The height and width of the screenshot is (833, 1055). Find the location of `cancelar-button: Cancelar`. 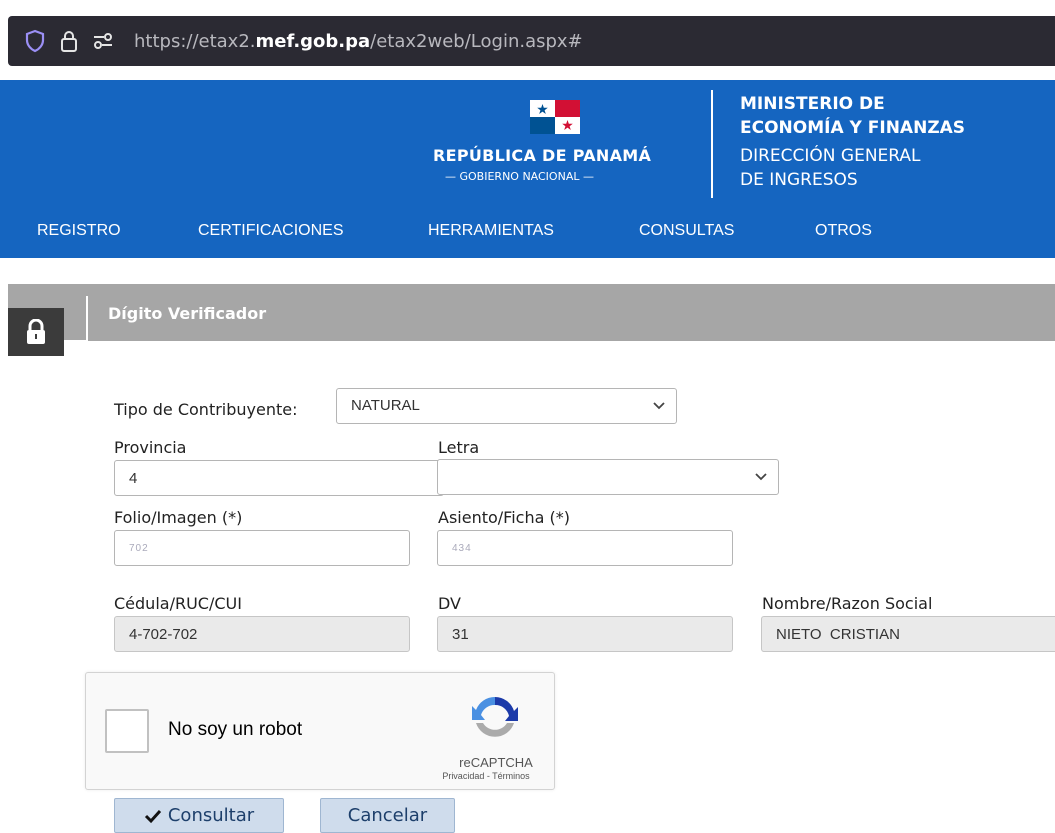

cancelar-button: Cancelar is located at coordinates (387, 815).